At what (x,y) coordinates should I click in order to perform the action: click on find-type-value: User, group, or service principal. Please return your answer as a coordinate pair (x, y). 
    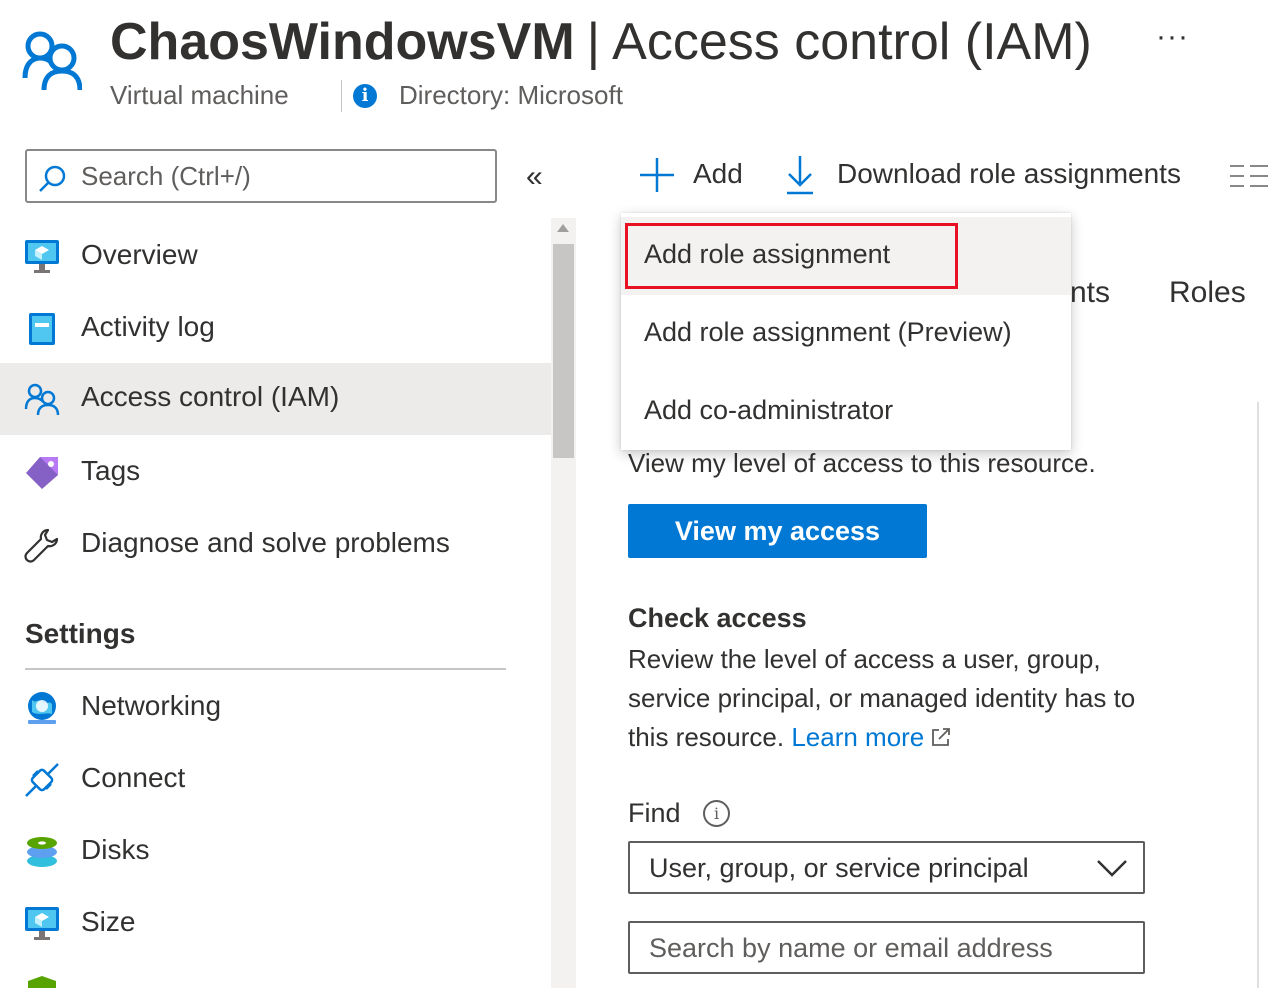
    Looking at the image, I should click on (839, 868).